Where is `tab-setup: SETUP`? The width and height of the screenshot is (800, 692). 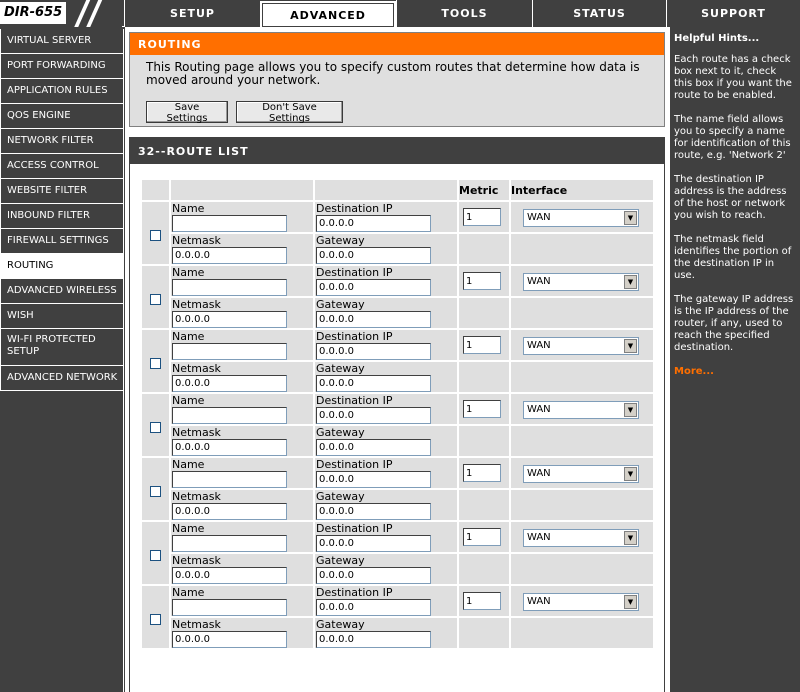 tab-setup: SETUP is located at coordinates (192, 13).